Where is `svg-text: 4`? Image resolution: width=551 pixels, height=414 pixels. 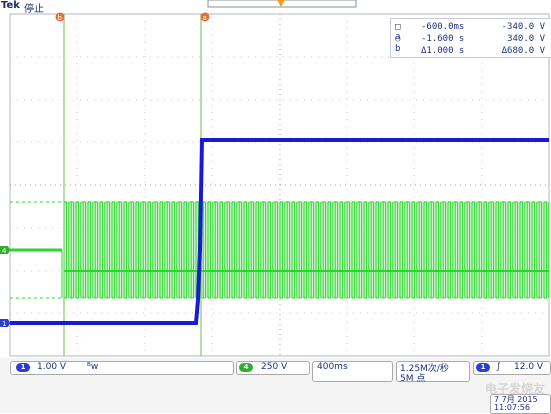 svg-text: 4 is located at coordinates (4, 251).